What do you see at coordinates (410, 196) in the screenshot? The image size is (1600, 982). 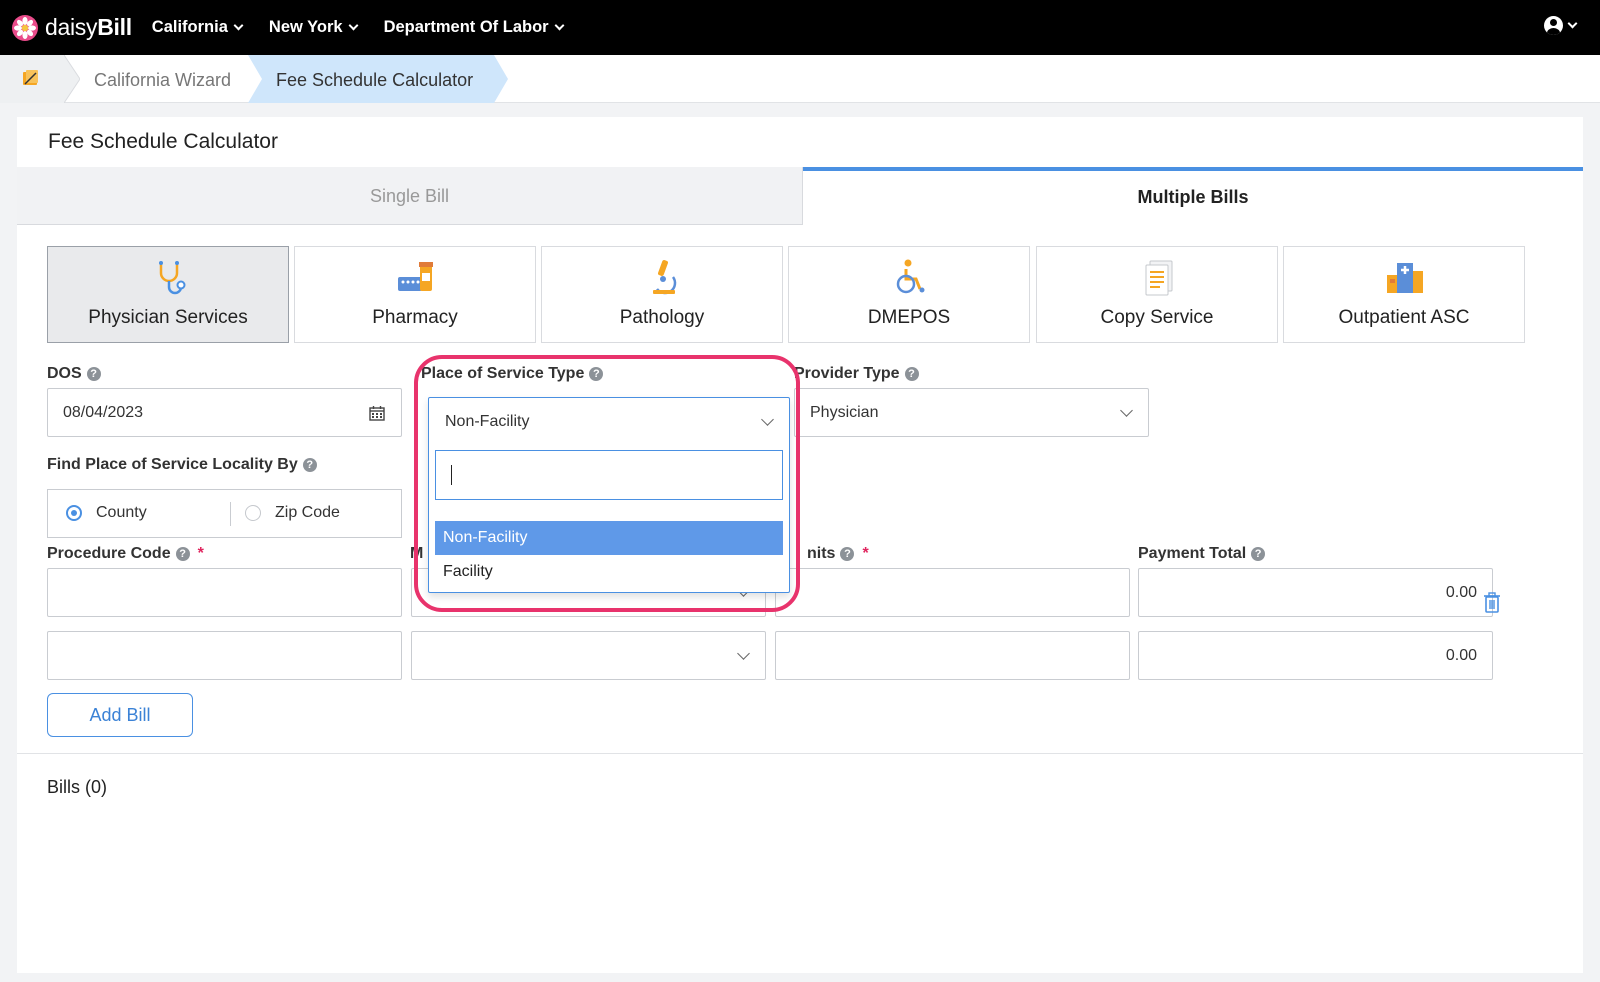 I see `tab-single-bill: Single Bill` at bounding box center [410, 196].